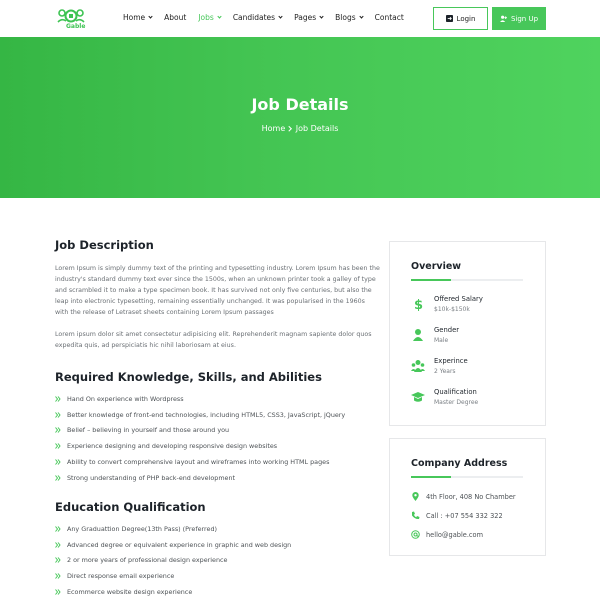  I want to click on education-heading: Education Qualification, so click(130, 507).